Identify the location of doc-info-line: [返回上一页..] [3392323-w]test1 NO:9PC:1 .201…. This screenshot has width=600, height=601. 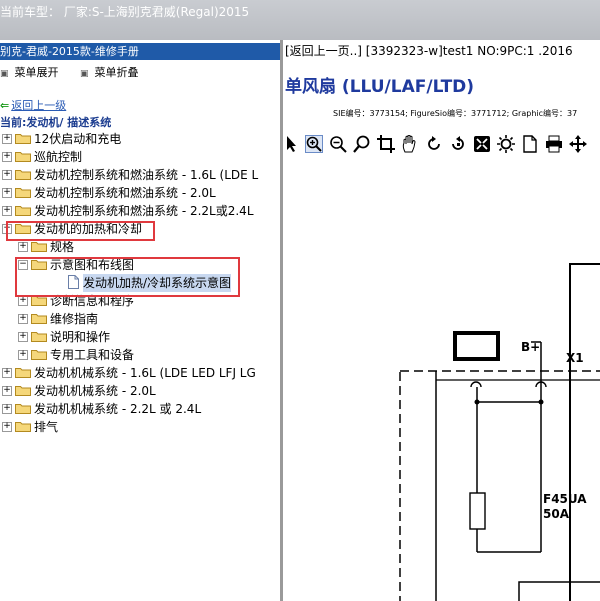
(429, 50).